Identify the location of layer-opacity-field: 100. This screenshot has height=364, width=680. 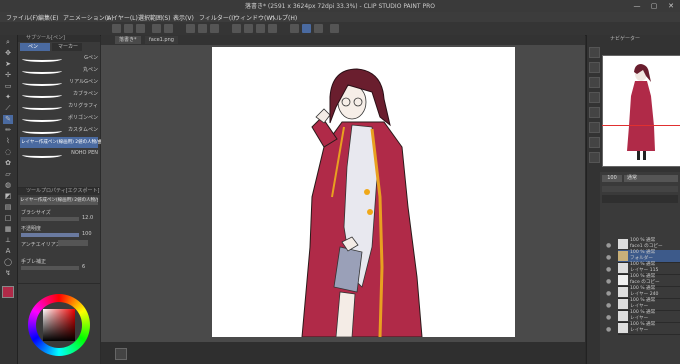
(612, 178).